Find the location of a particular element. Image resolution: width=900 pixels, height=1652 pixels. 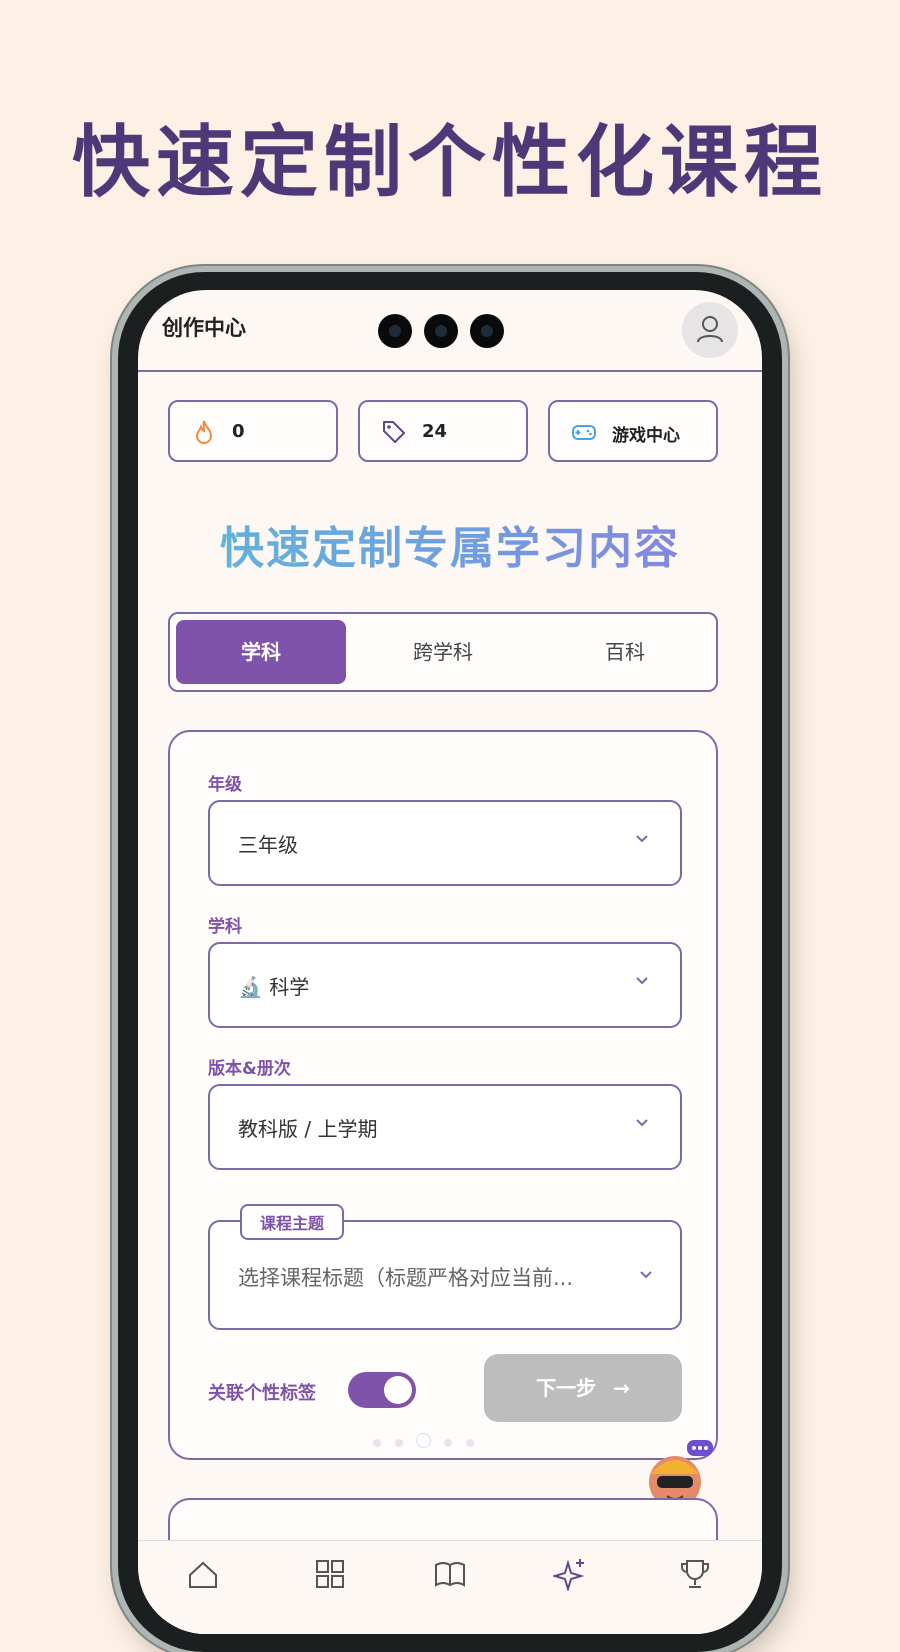

tags-count: 24 is located at coordinates (435, 431).